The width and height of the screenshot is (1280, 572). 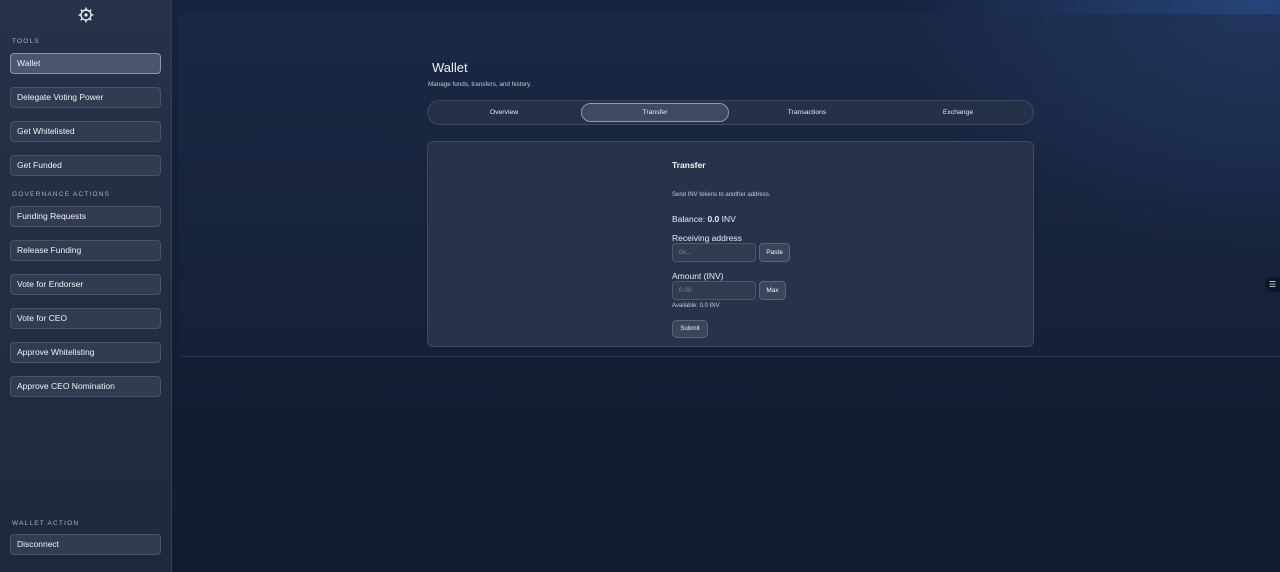 I want to click on sidebar-item-delegate-voting-power: Delegate Voting Power, so click(x=85, y=97).